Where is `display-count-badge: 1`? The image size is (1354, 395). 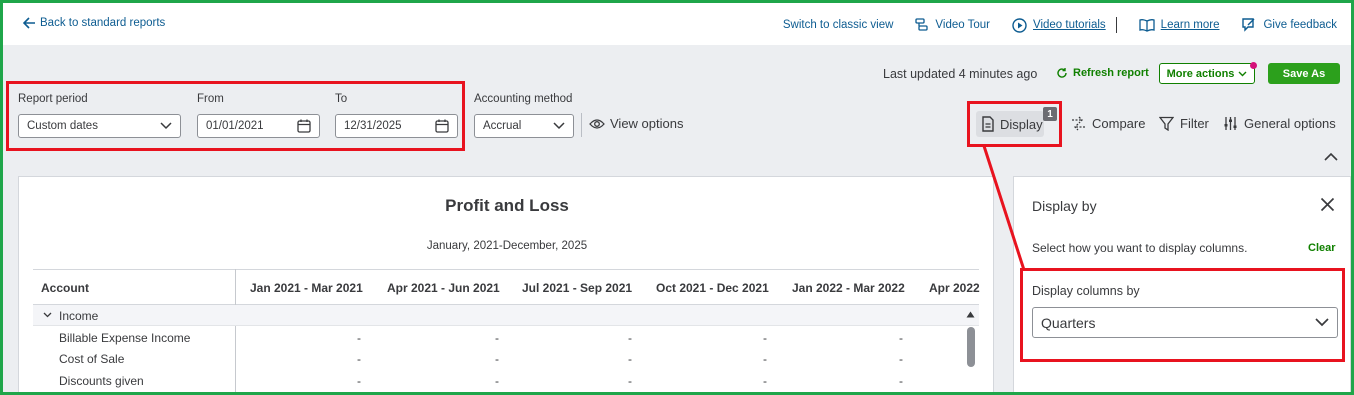
display-count-badge: 1 is located at coordinates (1050, 114).